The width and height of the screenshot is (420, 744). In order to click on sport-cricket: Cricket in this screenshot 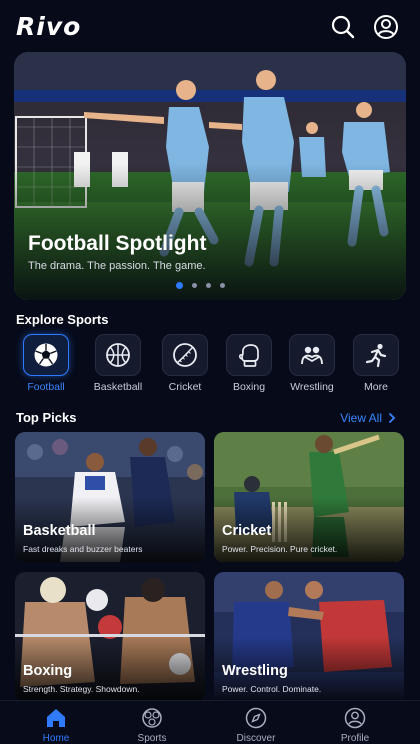, I will do `click(185, 363)`.